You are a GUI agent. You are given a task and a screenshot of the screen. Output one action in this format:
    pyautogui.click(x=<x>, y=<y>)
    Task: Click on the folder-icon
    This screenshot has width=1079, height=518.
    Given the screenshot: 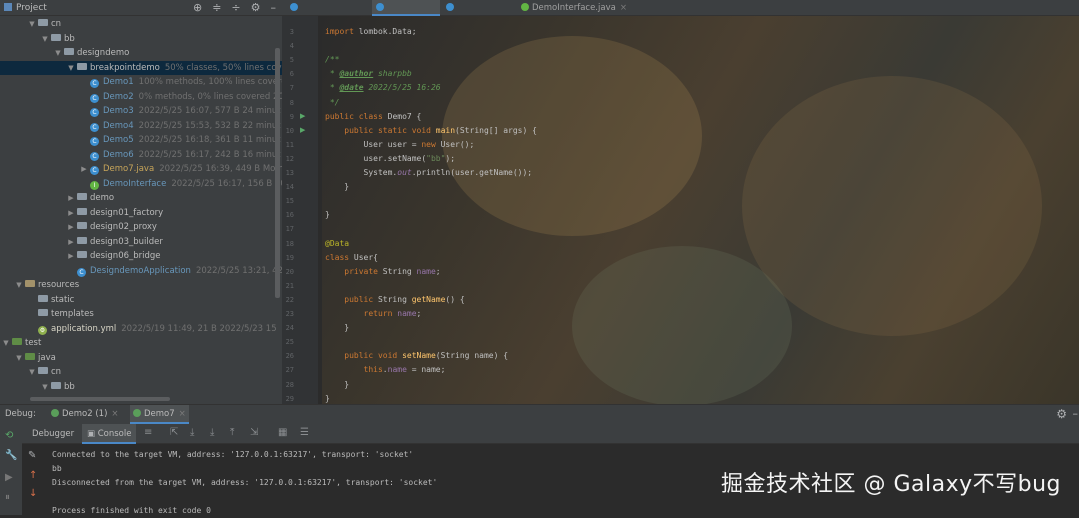 What is the action you would take?
    pyautogui.click(x=43, y=370)
    